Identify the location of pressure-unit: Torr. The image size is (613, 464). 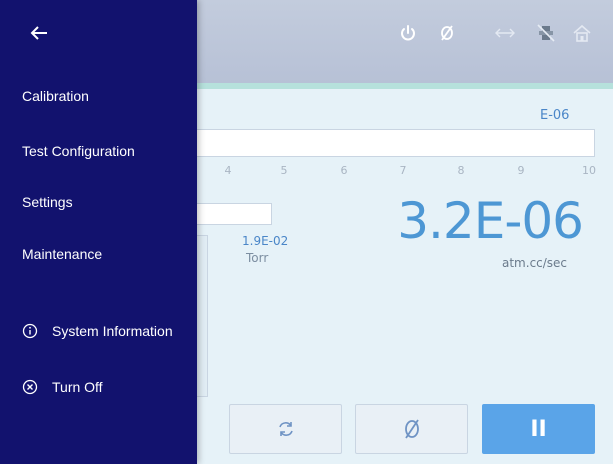
(257, 258).